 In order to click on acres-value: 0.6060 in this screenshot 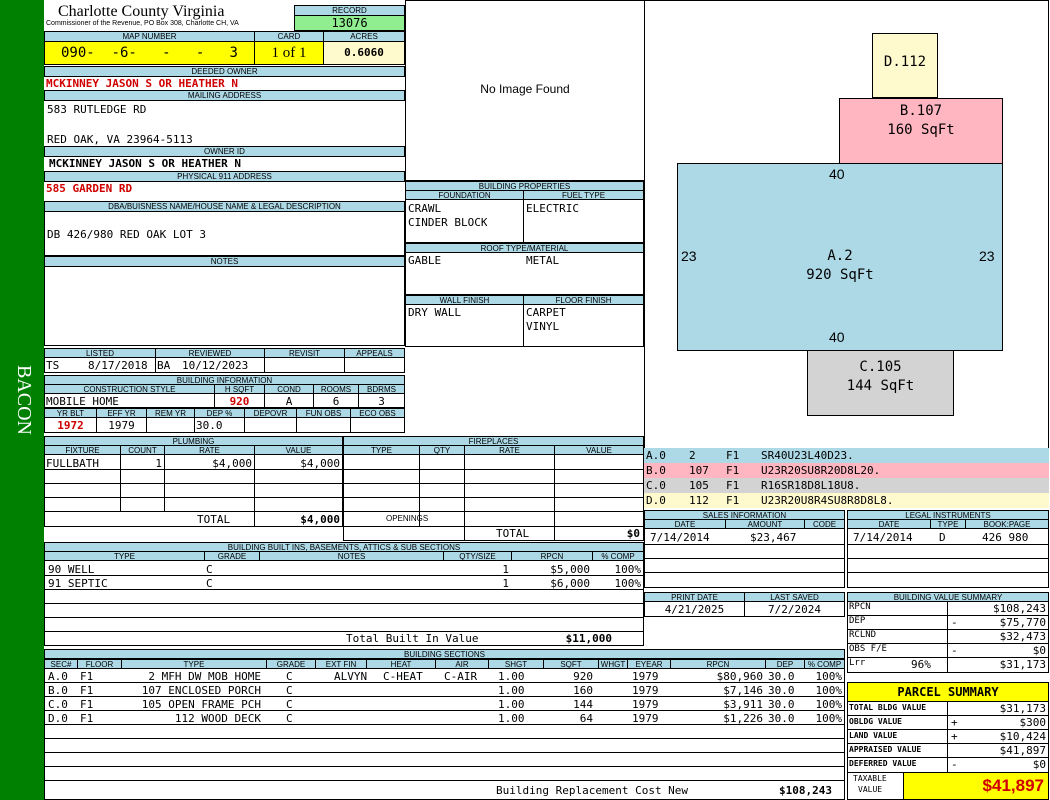, I will do `click(364, 53)`.